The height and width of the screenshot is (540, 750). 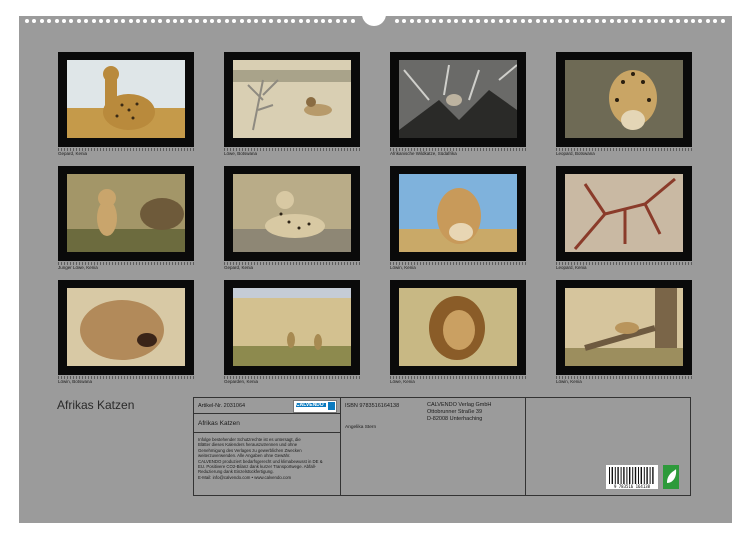 What do you see at coordinates (78, 267) in the screenshot?
I see `photo-caption: Junger Löwe, Kenia` at bounding box center [78, 267].